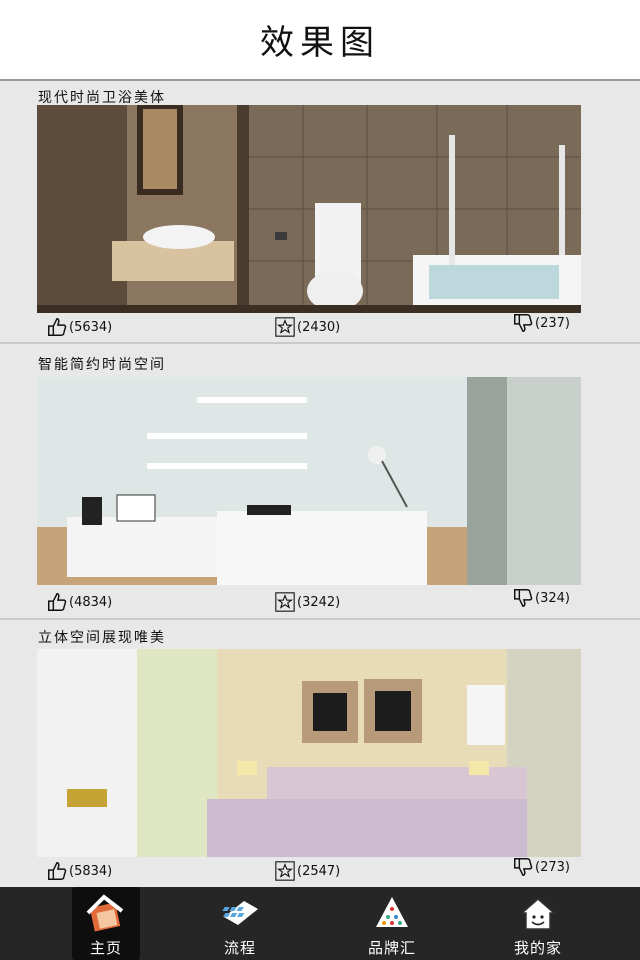 The image size is (640, 960). I want to click on card-title: 立体空间展现唯美, so click(102, 638).